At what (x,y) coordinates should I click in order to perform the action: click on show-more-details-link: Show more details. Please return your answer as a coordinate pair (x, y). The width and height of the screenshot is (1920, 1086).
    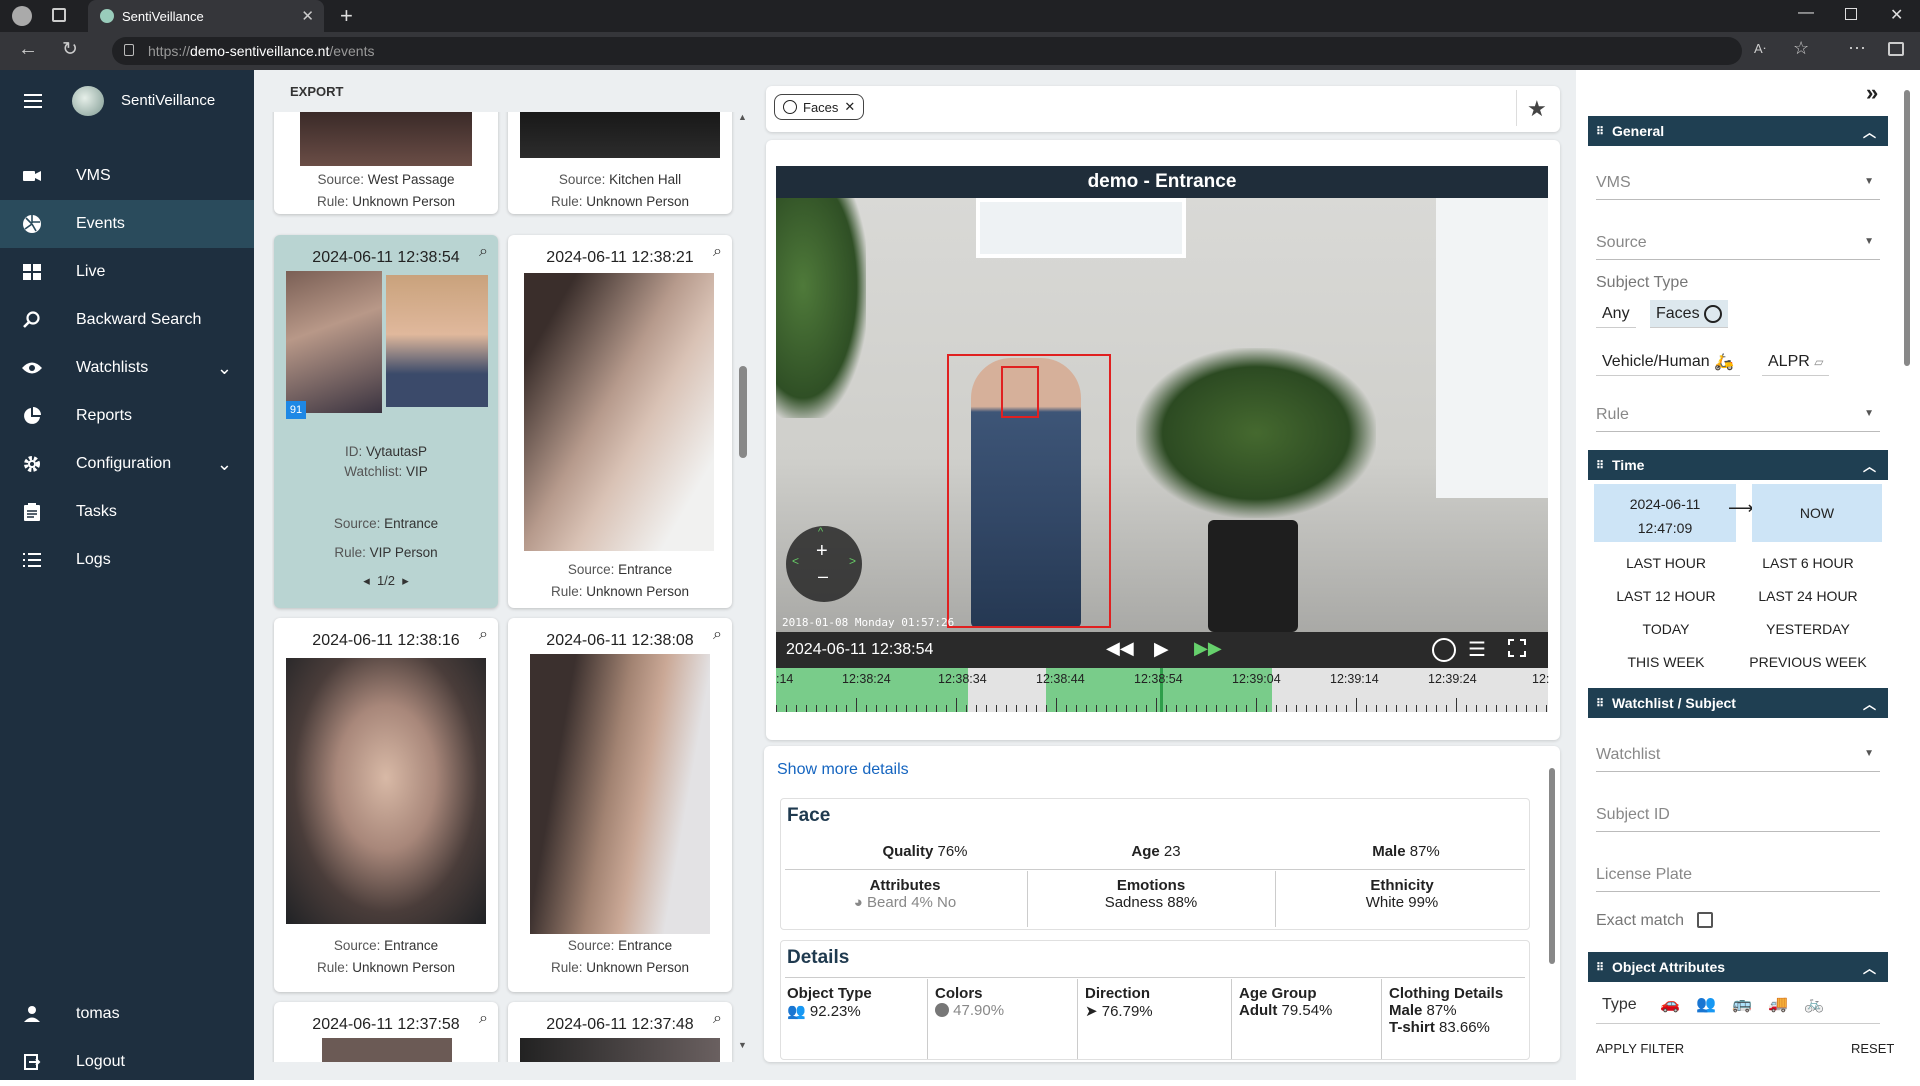
    Looking at the image, I should click on (843, 770).